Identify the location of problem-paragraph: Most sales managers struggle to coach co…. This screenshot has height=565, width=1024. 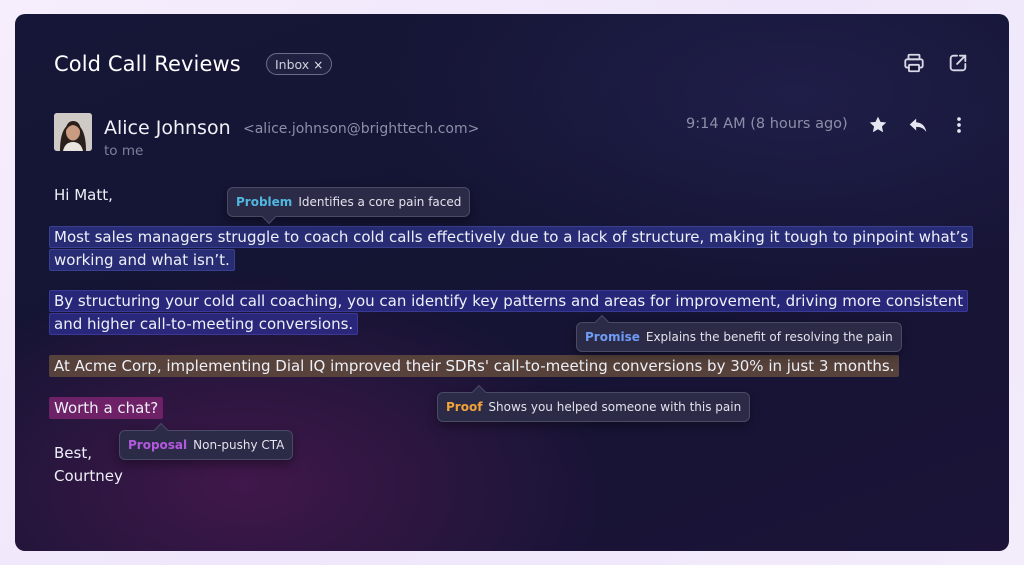
(514, 249).